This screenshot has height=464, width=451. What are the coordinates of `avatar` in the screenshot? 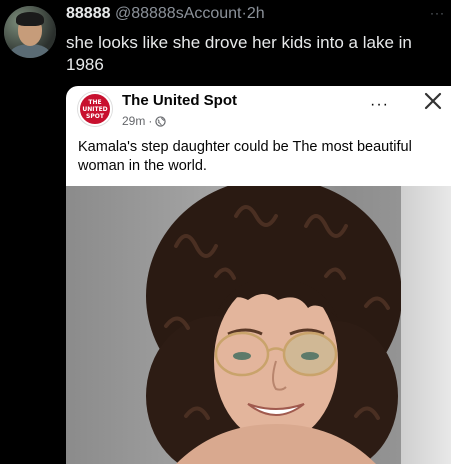 It's located at (30, 32).